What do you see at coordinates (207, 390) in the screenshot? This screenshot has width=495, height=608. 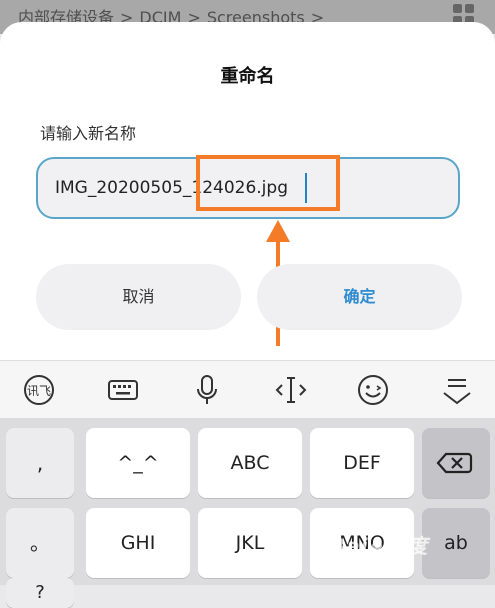 I see `microphone-icon` at bounding box center [207, 390].